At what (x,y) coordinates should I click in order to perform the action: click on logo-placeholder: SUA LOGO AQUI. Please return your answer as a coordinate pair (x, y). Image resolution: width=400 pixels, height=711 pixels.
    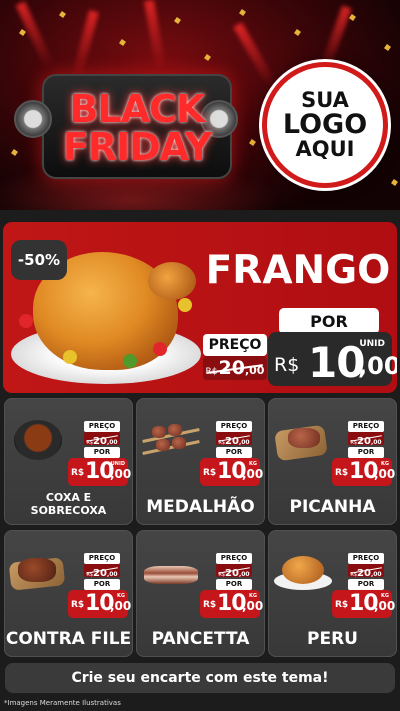
    Looking at the image, I should click on (325, 125).